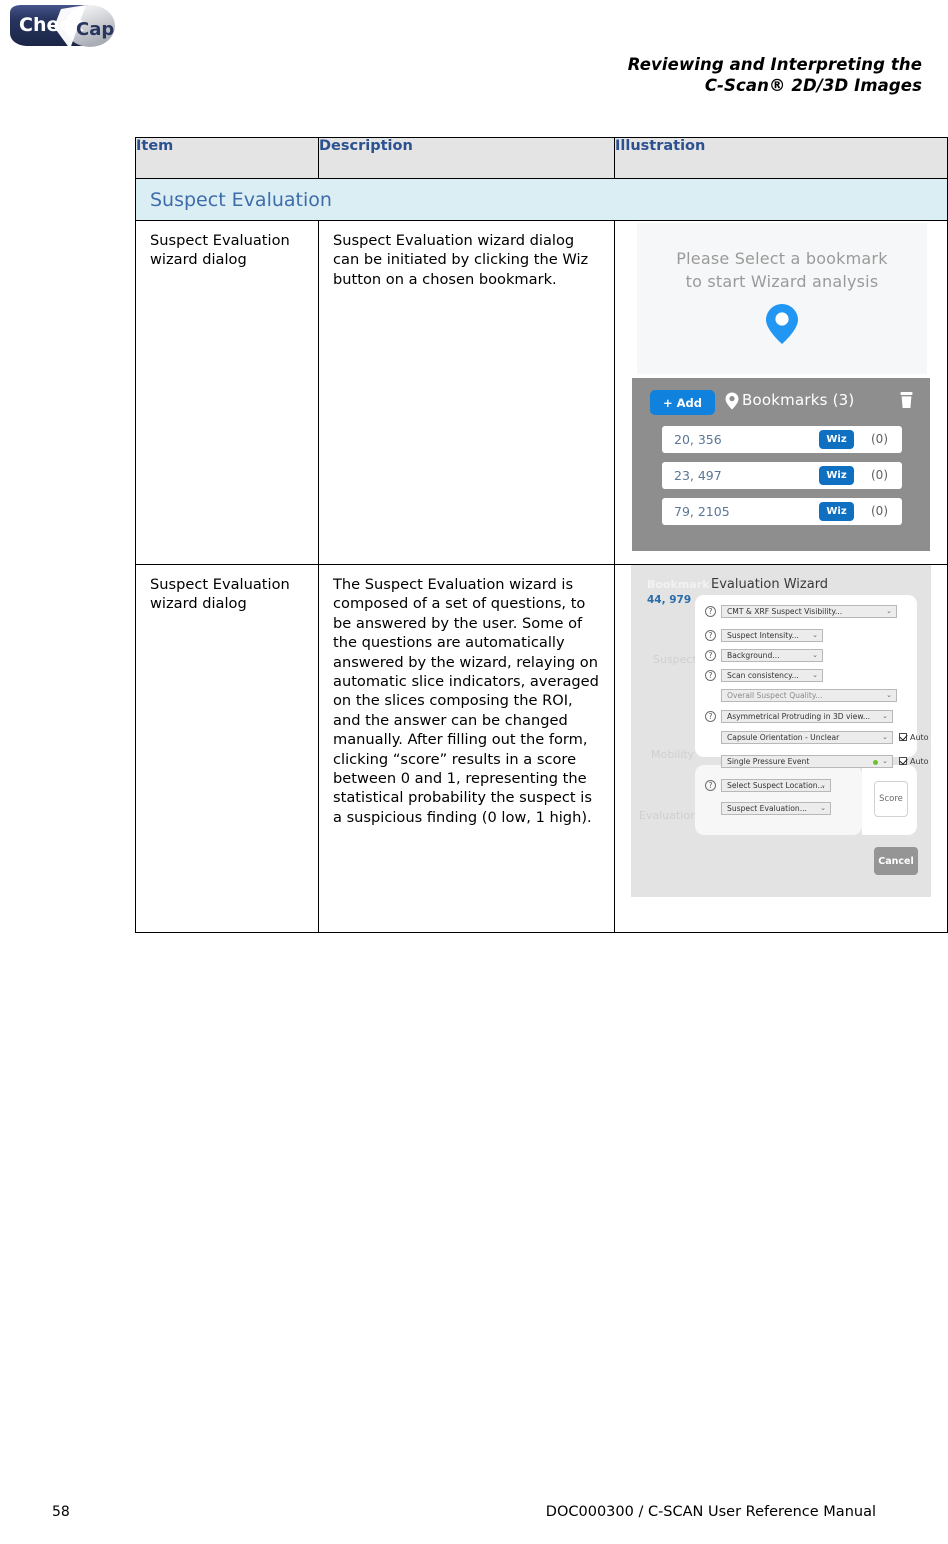 The image size is (948, 1544). I want to click on row1-item-cell: Suspect Evaluation wizard dialog, so click(227, 392).